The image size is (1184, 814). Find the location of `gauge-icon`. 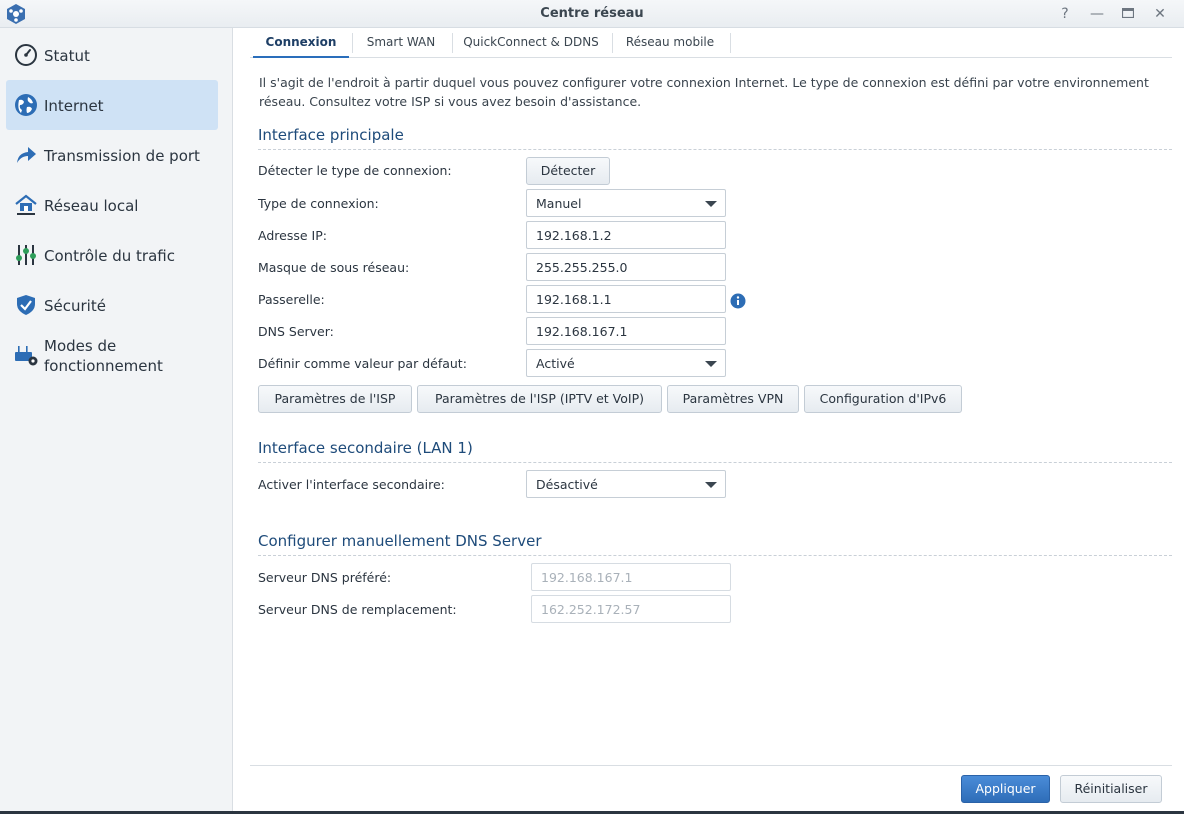

gauge-icon is located at coordinates (26, 55).